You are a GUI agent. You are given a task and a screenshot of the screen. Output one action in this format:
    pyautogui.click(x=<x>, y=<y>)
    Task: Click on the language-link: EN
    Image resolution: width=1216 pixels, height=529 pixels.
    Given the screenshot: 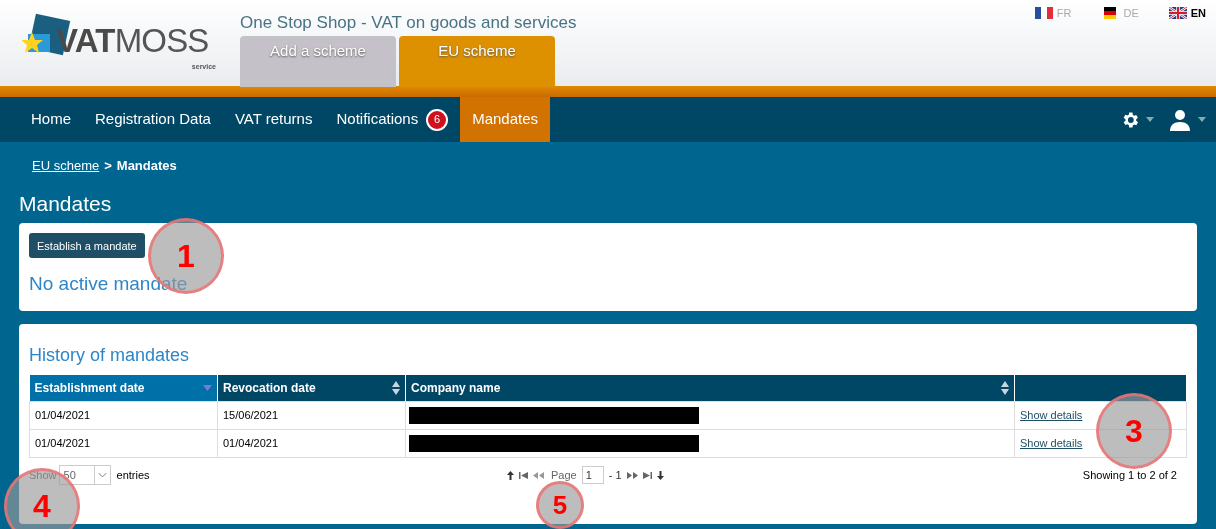 What is the action you would take?
    pyautogui.click(x=1187, y=13)
    